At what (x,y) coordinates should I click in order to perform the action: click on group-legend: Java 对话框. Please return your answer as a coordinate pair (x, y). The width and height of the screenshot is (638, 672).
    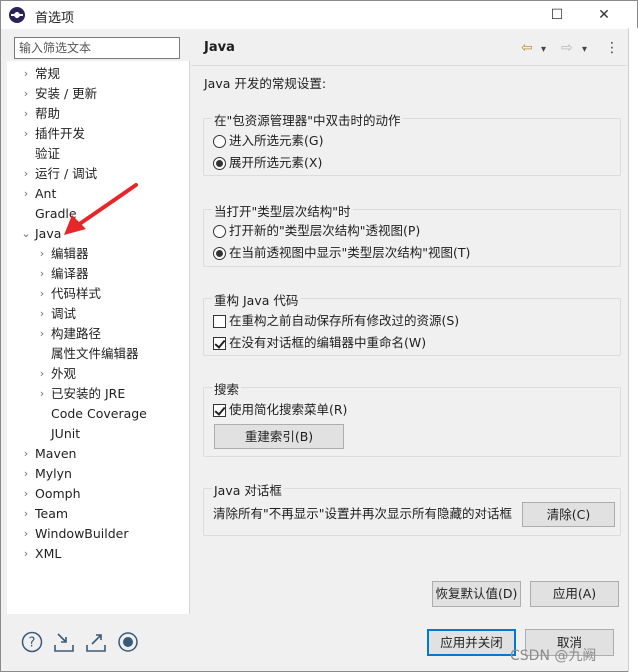
    Looking at the image, I should click on (248, 489).